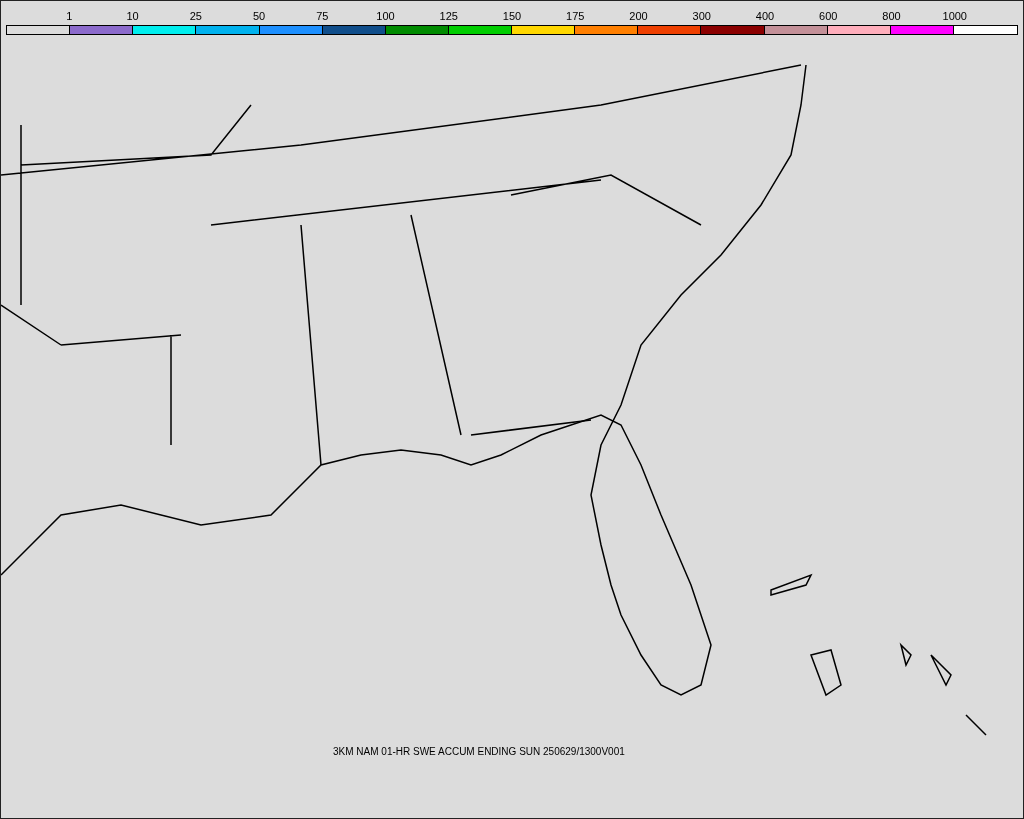  Describe the element at coordinates (448, 16) in the screenshot. I see `legend-label: 125` at that location.